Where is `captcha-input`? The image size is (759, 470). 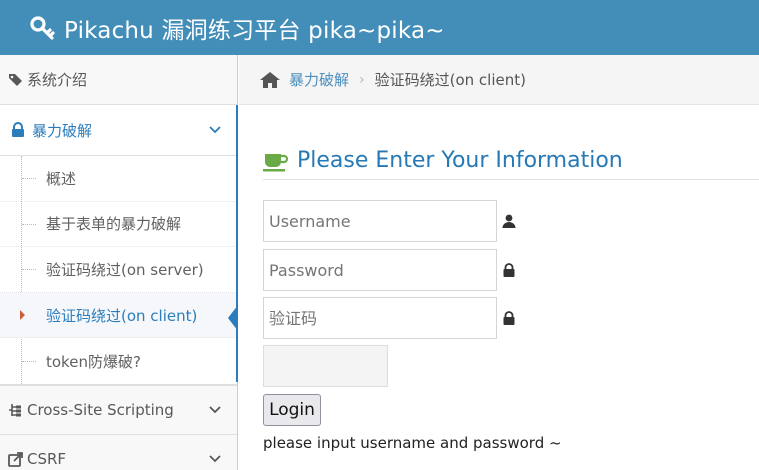 captcha-input is located at coordinates (380, 318).